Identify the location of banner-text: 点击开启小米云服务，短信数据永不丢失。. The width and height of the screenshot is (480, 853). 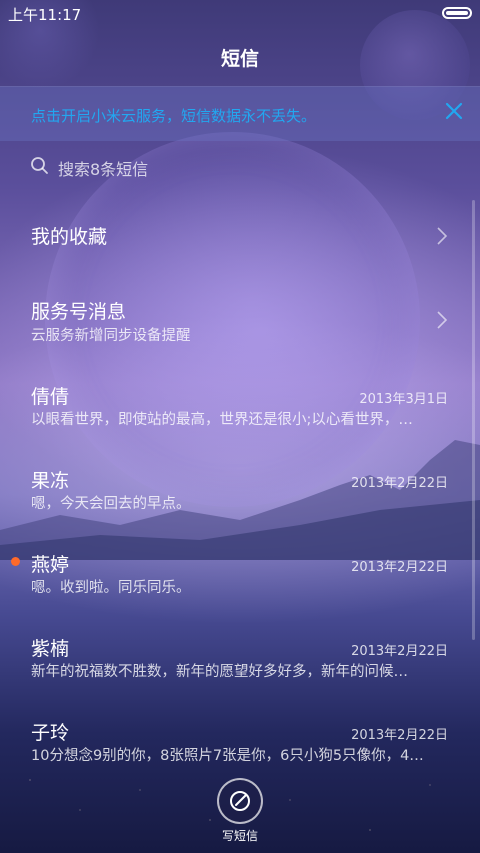
(173, 115).